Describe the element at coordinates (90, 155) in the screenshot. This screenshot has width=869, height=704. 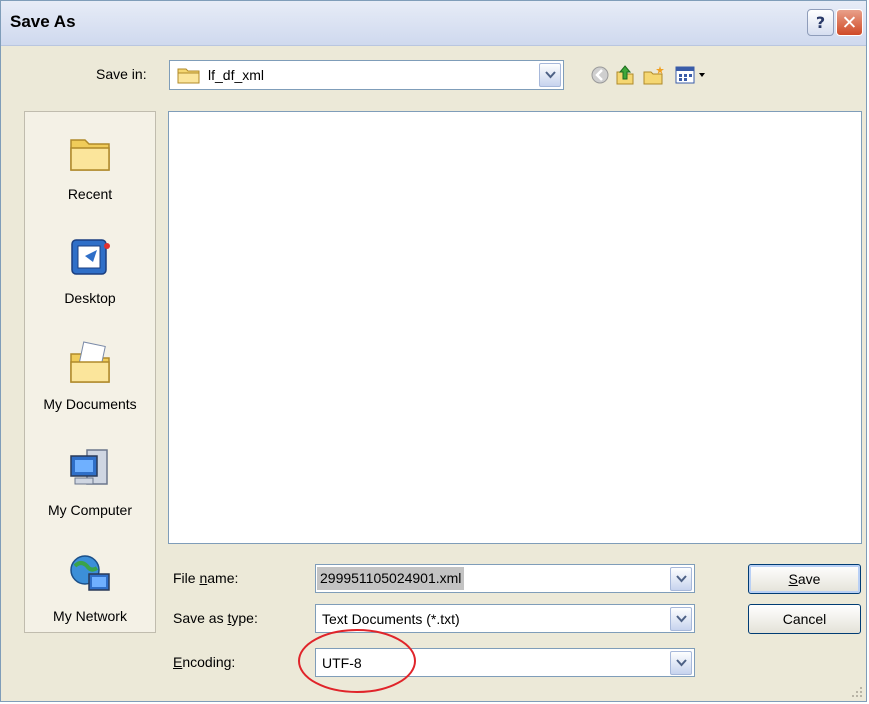
I see `recent-folder-icon` at that location.